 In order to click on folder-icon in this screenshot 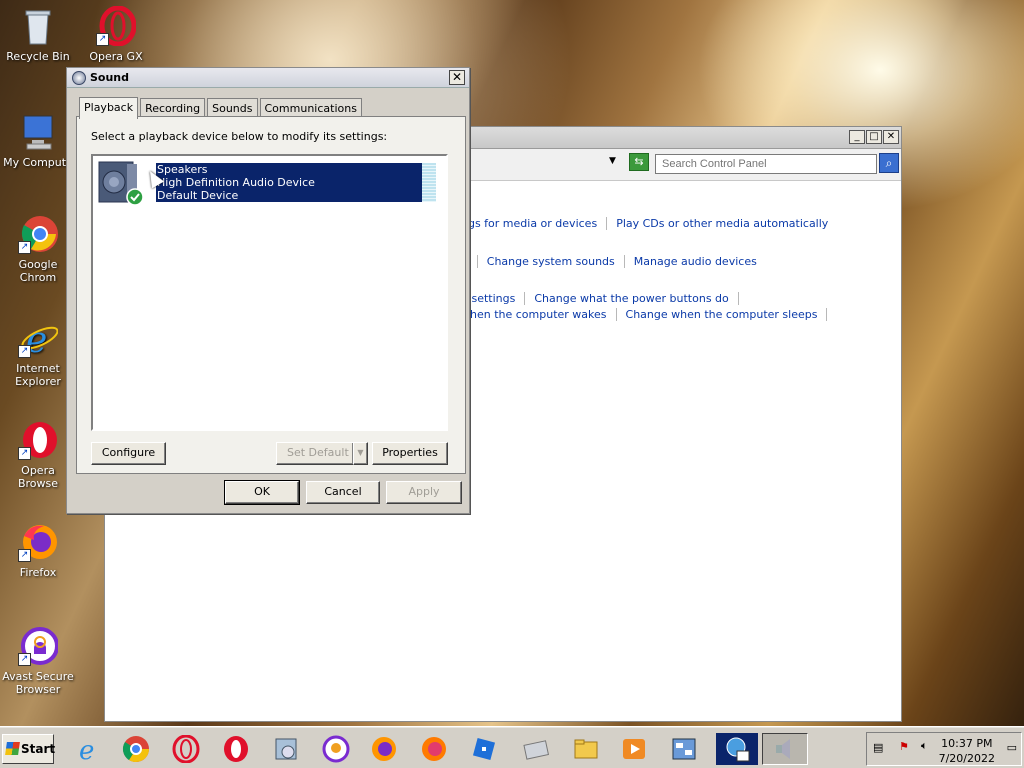, I will do `click(586, 749)`.